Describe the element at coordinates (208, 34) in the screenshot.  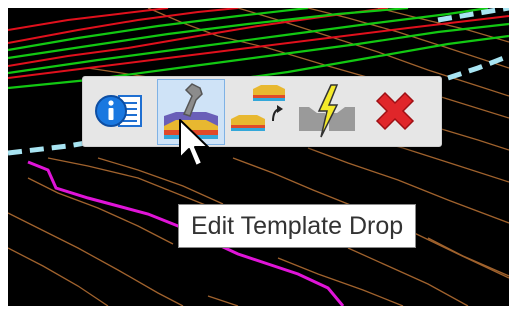
I see `alignment-line-green` at that location.